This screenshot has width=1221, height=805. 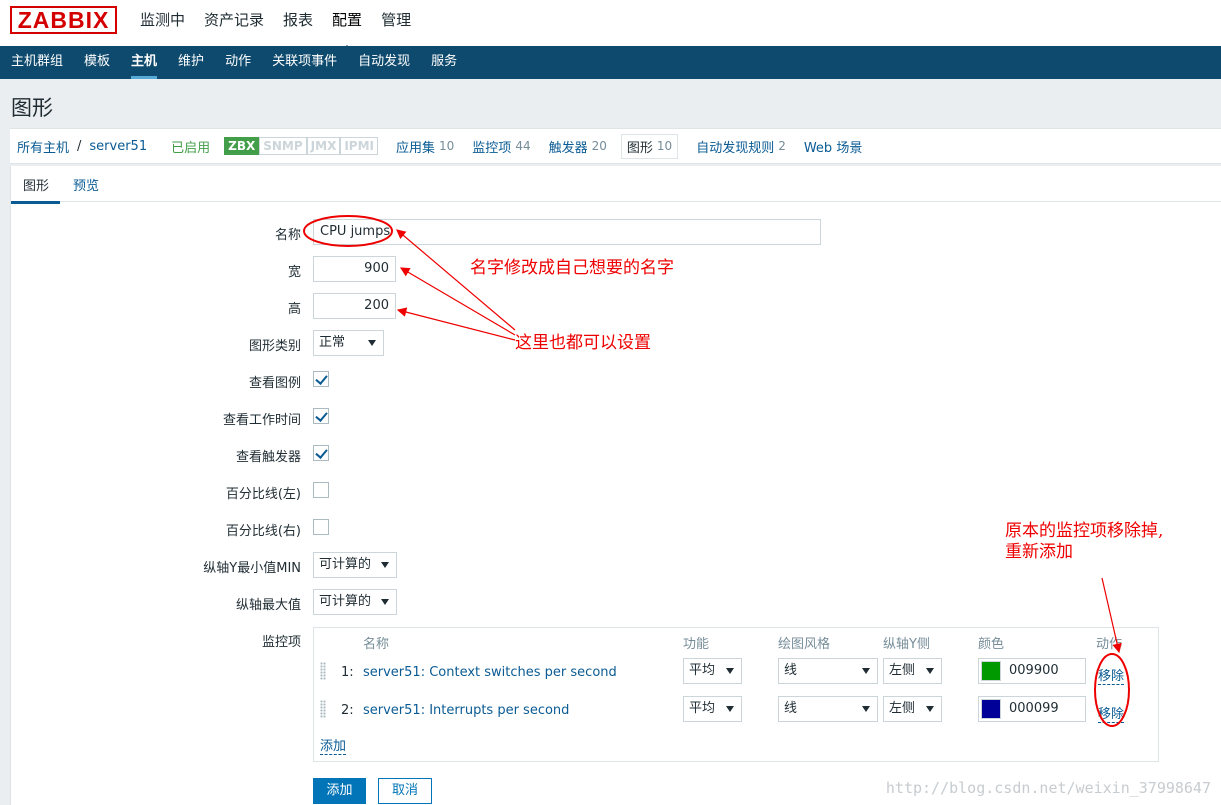 What do you see at coordinates (615, 185) in the screenshot?
I see `form-tabs: 图形 预览` at bounding box center [615, 185].